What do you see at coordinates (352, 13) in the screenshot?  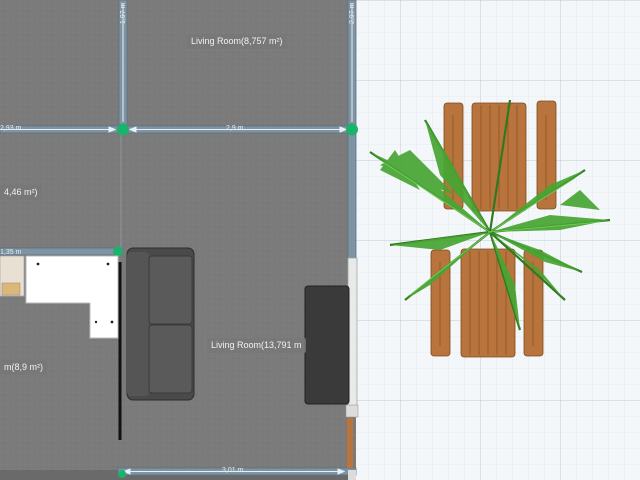 I see `dimension-right-wall: 2,97 m` at bounding box center [352, 13].